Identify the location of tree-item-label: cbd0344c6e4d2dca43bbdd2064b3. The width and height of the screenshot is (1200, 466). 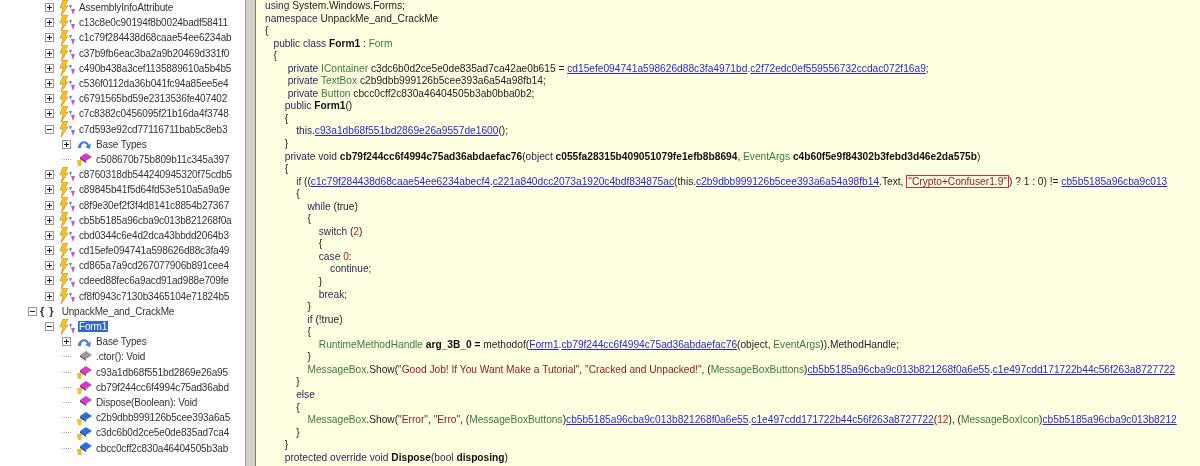
(154, 235).